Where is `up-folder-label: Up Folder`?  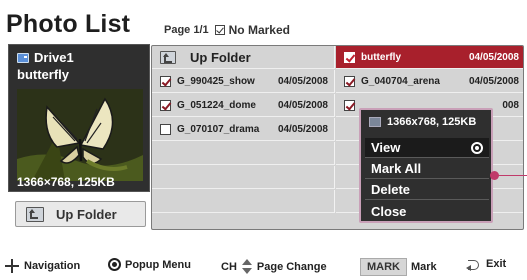
up-folder-label: Up Folder is located at coordinates (86, 214).